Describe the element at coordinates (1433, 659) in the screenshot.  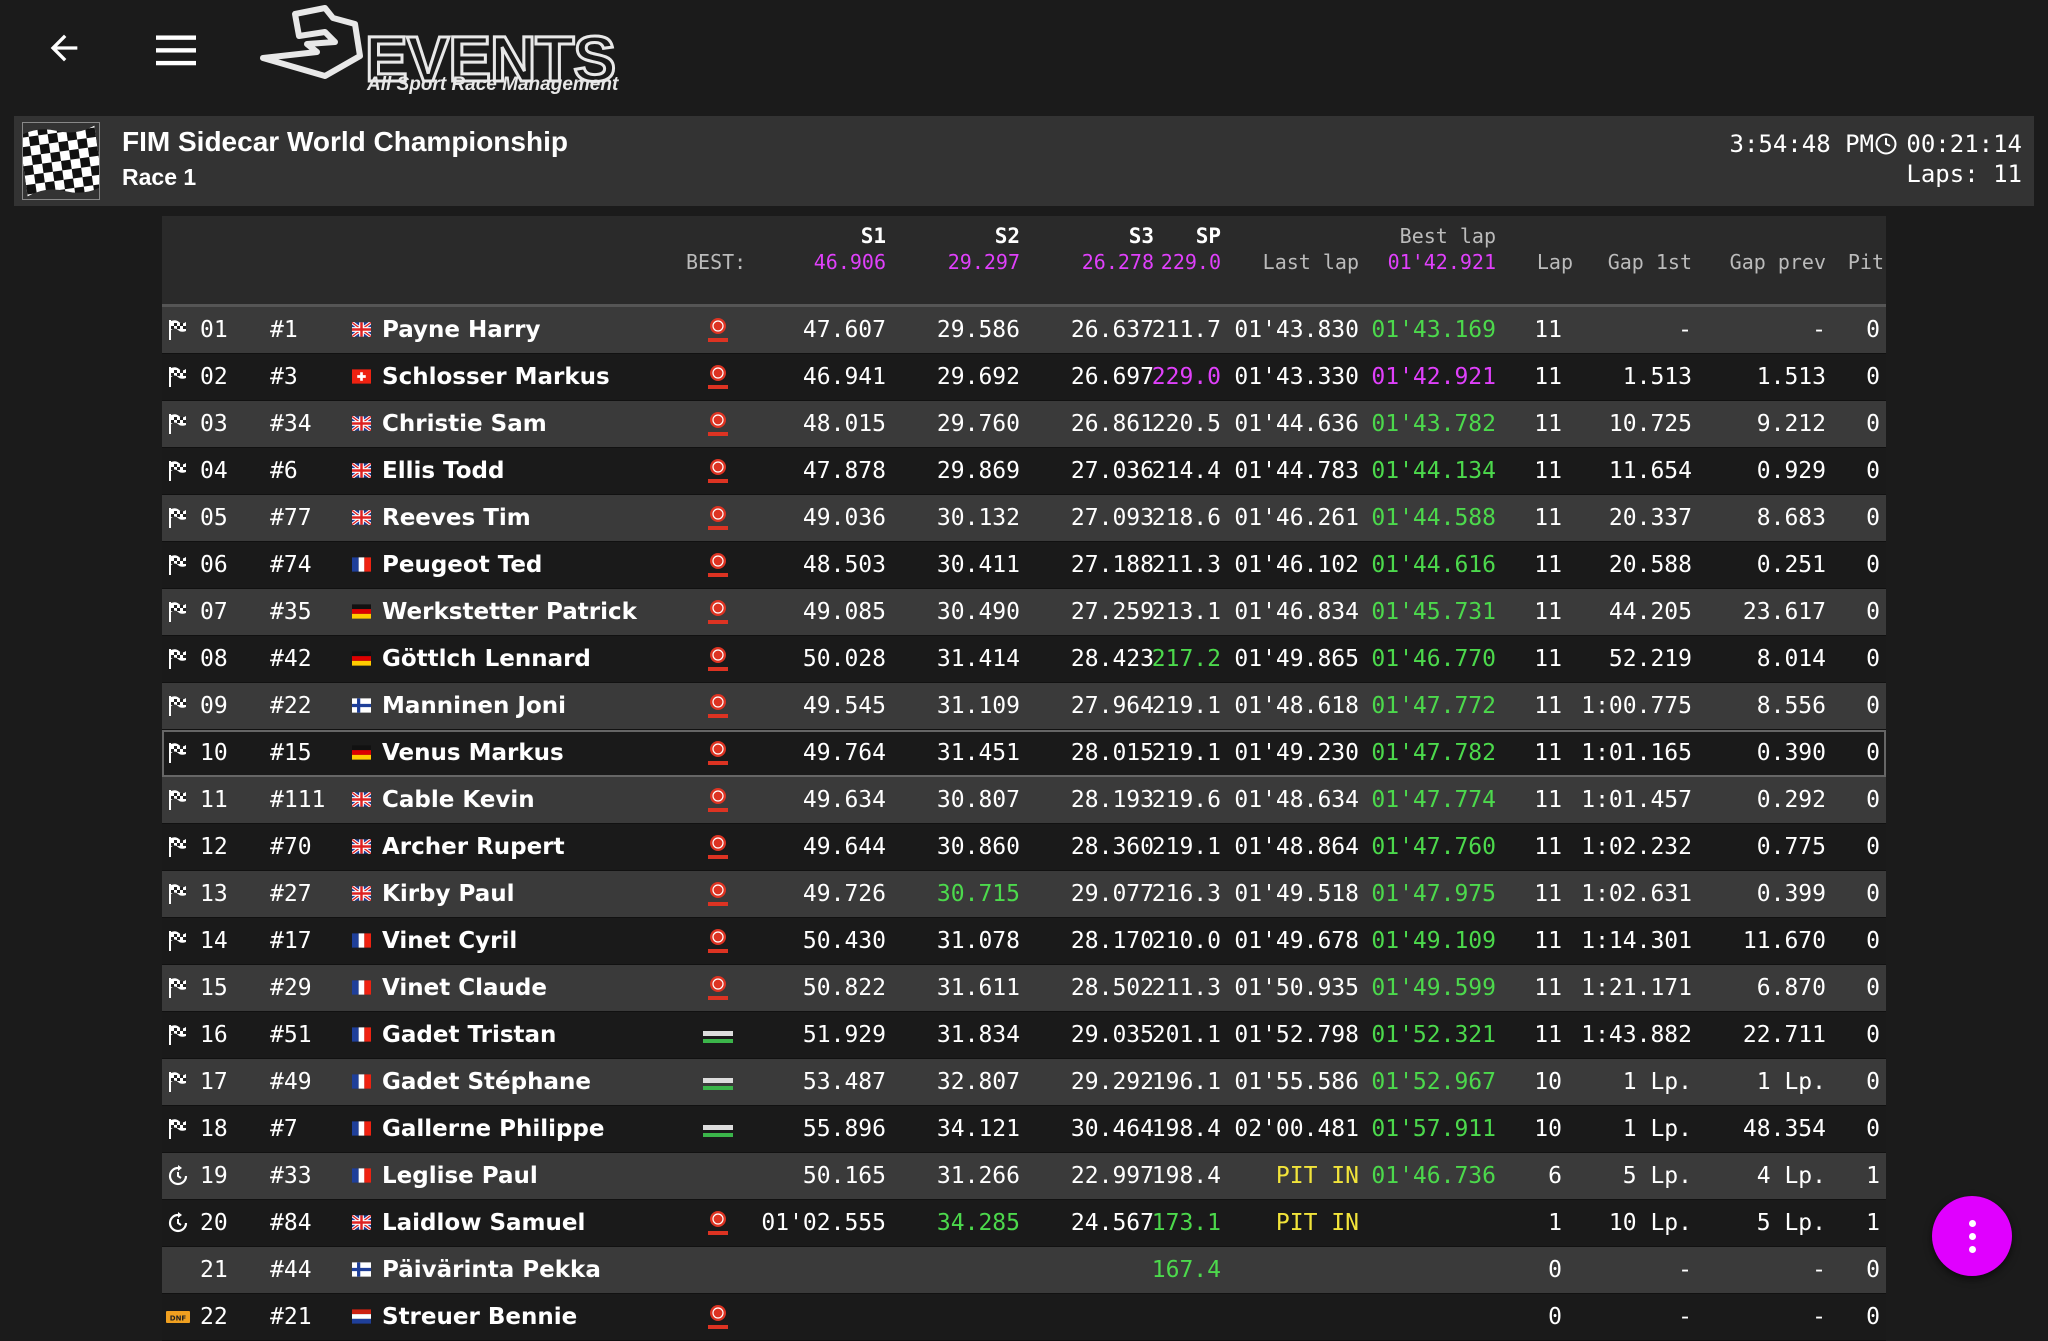
I see `best-lap-time: 01'46.770` at that location.